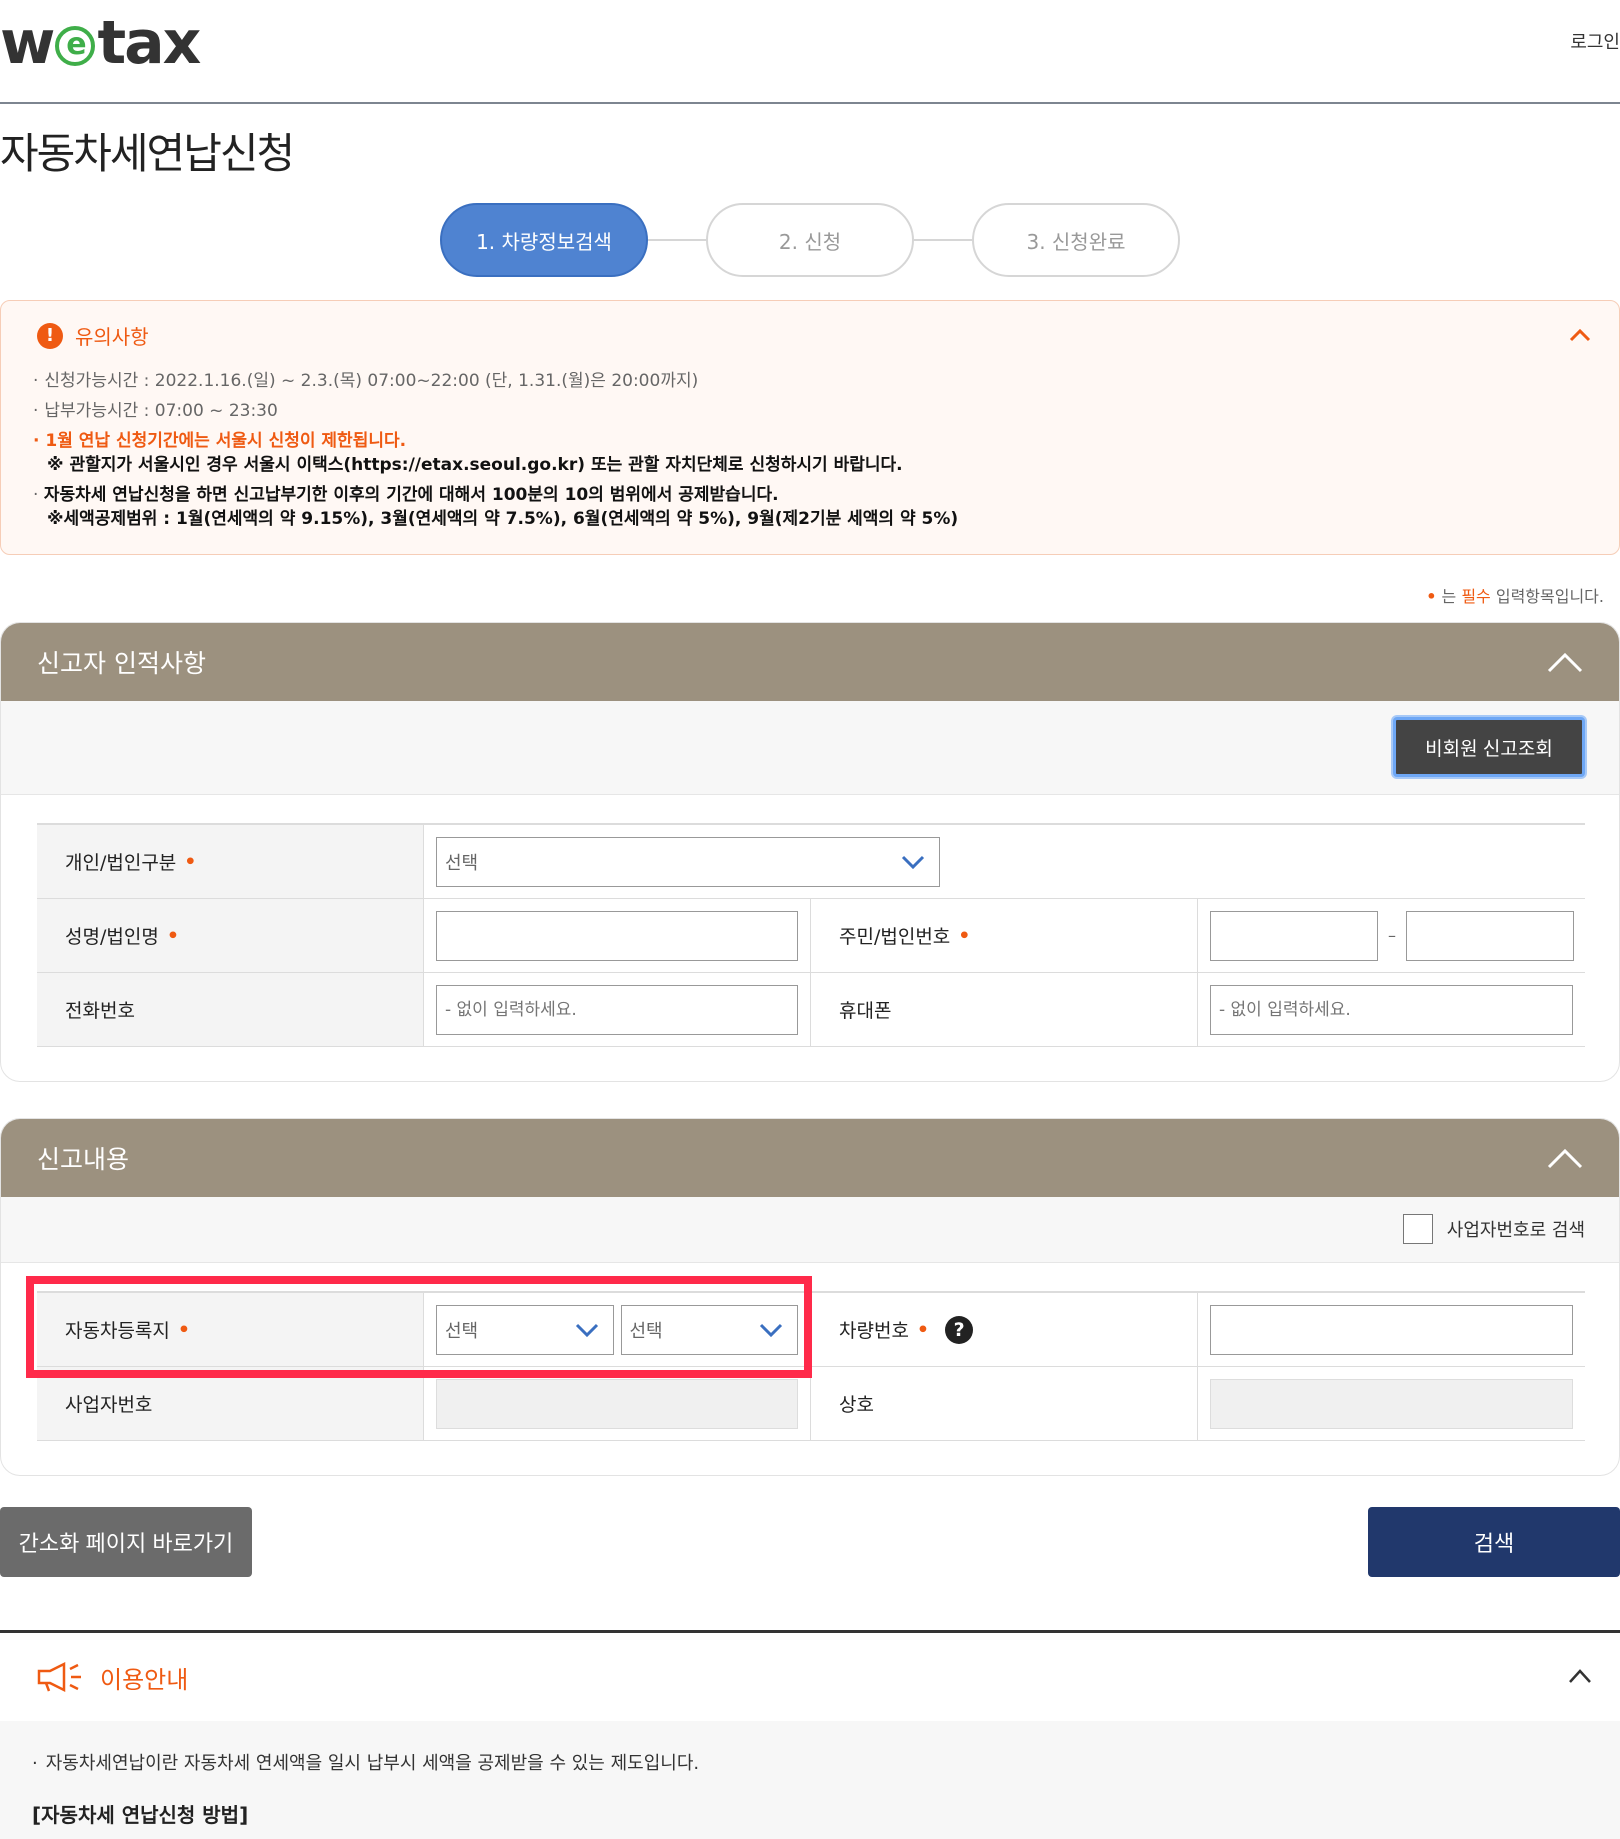  What do you see at coordinates (230, 935) in the screenshot?
I see `field-label: 성명/법인명 •` at bounding box center [230, 935].